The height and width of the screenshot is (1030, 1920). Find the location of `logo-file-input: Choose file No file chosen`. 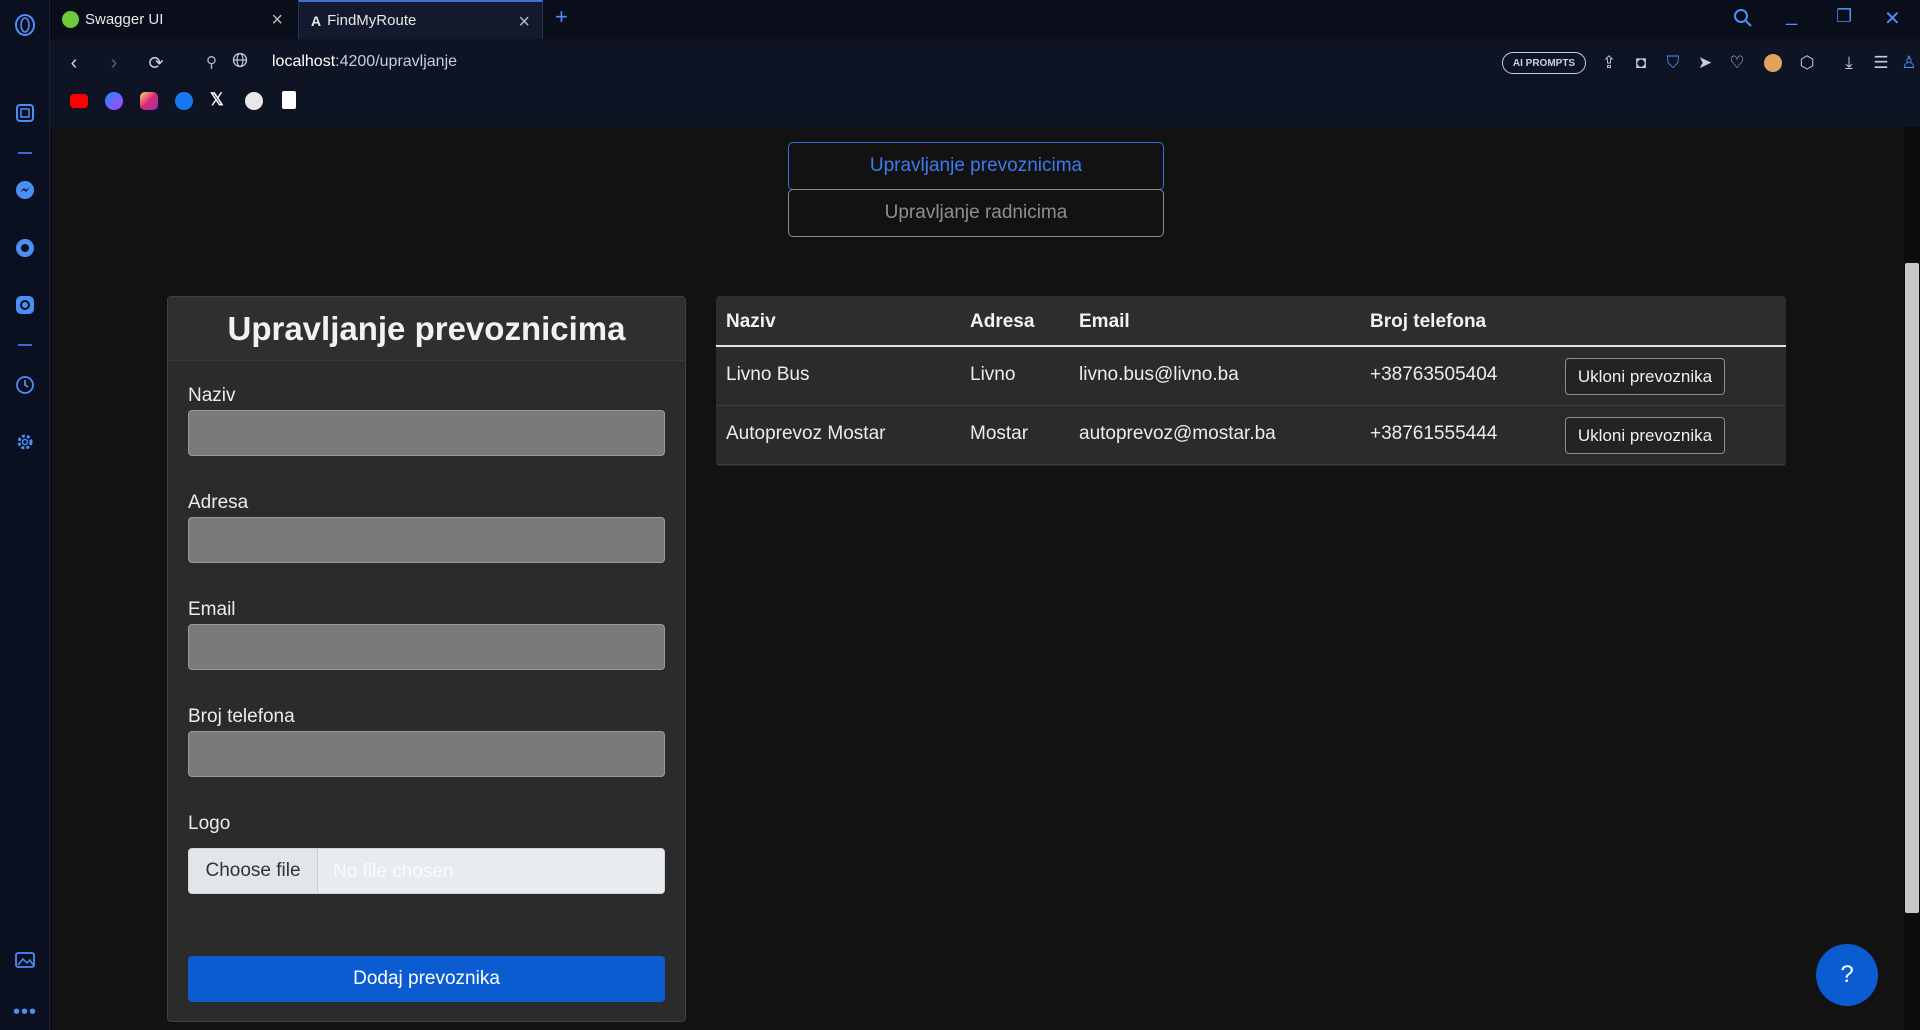

logo-file-input: Choose file No file chosen is located at coordinates (426, 871).